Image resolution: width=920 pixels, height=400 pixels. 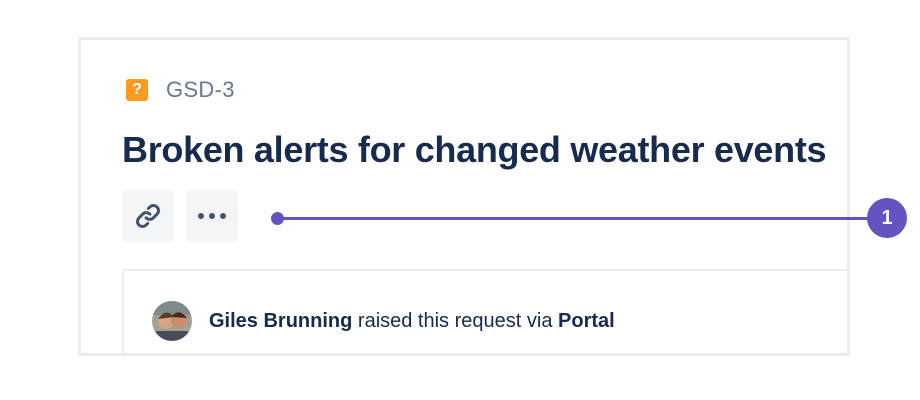 I want to click on callout-line, so click(x=574, y=218).